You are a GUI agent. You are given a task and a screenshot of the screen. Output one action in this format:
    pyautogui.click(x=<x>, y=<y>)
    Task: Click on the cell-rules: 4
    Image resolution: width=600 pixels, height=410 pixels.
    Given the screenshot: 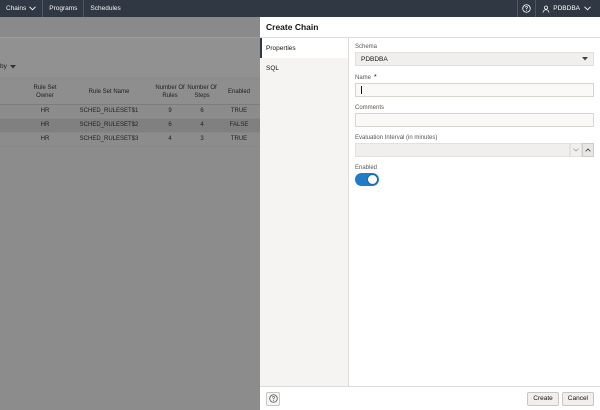 What is the action you would take?
    pyautogui.click(x=170, y=139)
    